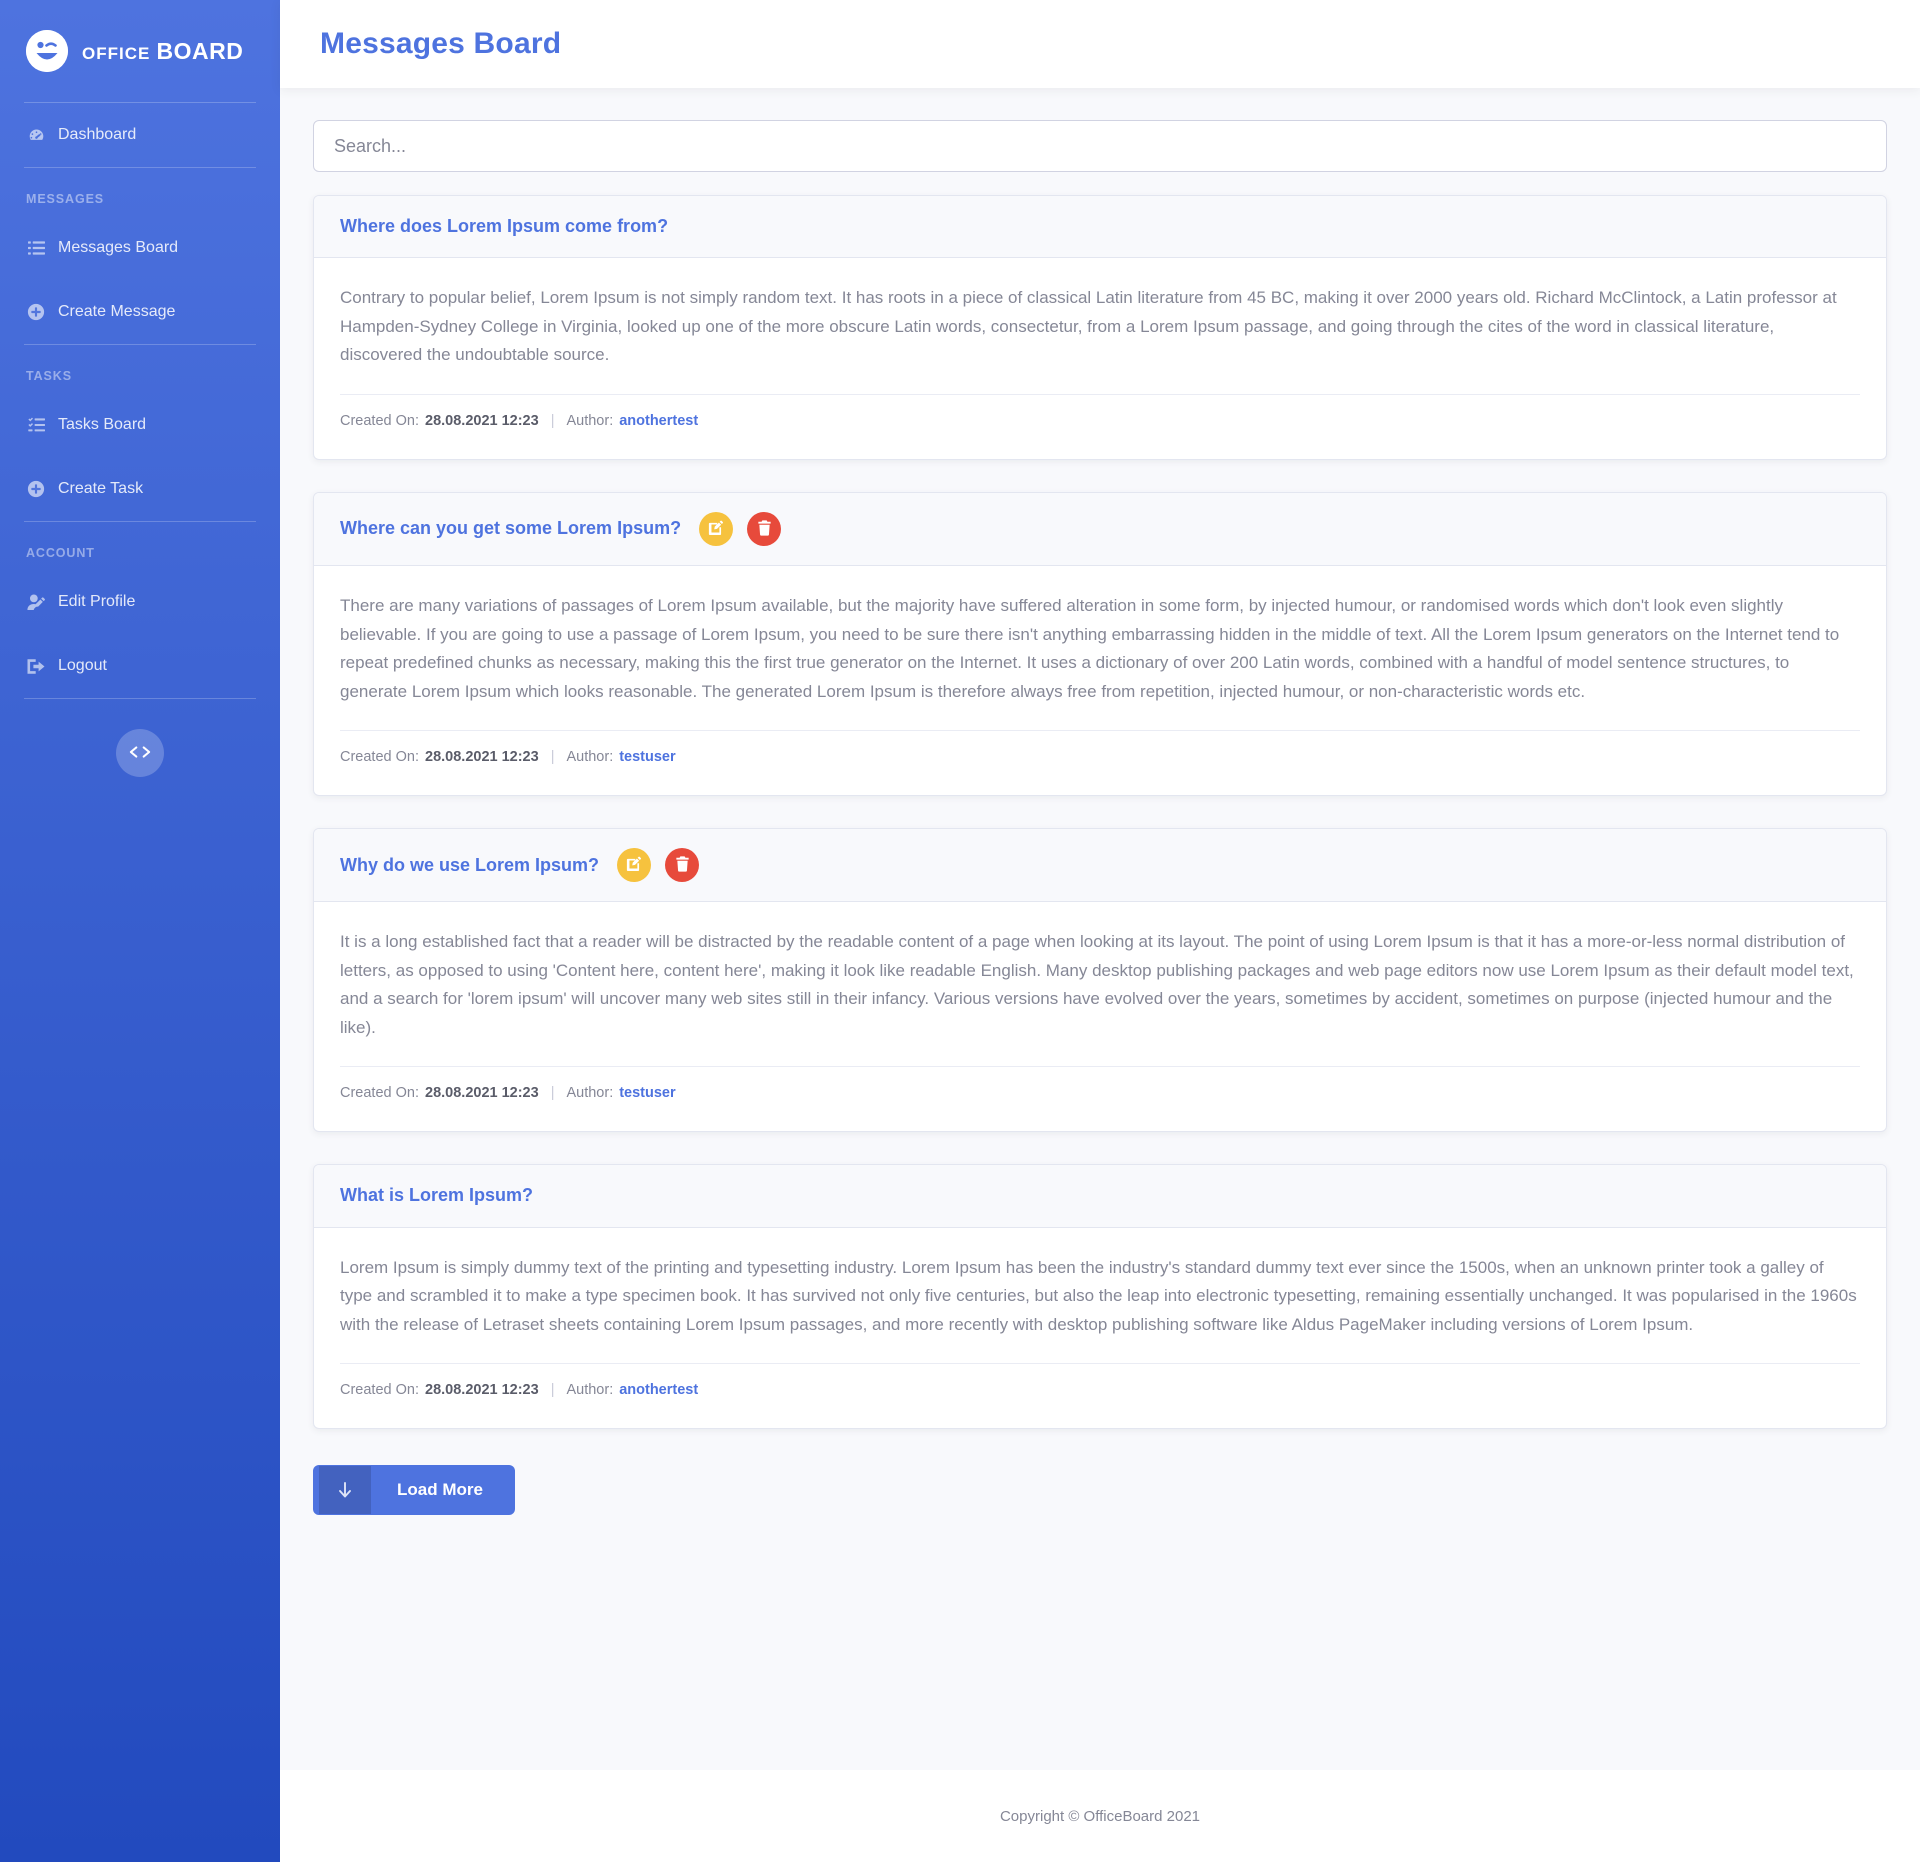 The image size is (1920, 1862). What do you see at coordinates (511, 528) in the screenshot?
I see `message-title: Where can you get some Lorem Ipsum?` at bounding box center [511, 528].